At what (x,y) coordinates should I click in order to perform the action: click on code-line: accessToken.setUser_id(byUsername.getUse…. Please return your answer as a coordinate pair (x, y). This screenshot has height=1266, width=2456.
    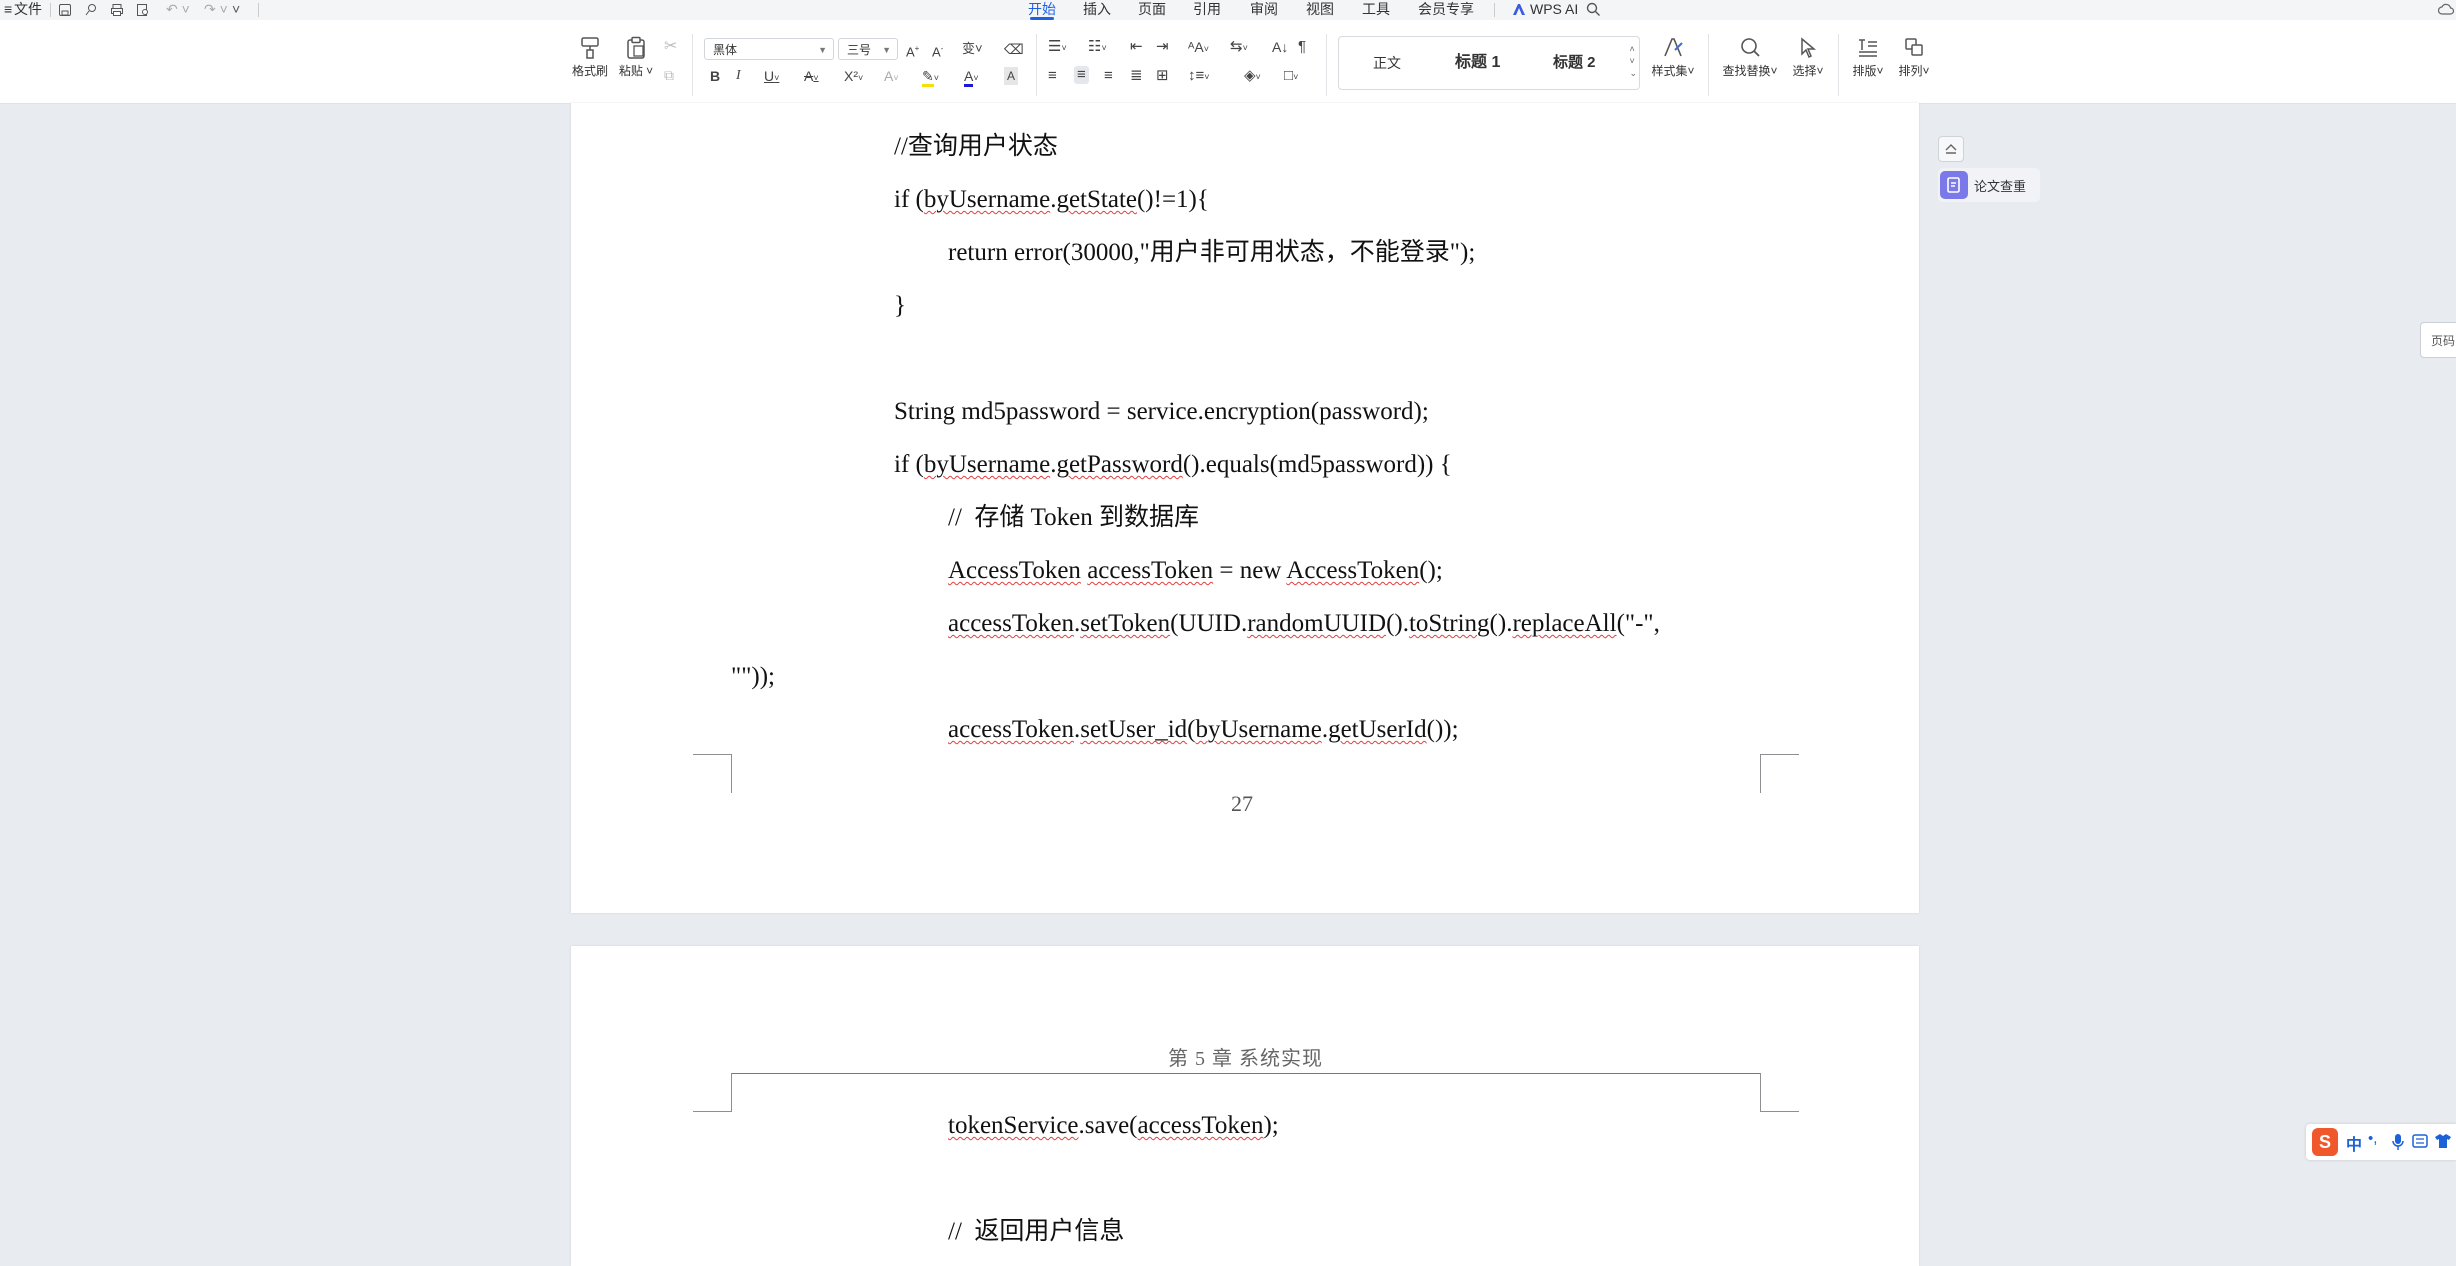
    Looking at the image, I should click on (1203, 730).